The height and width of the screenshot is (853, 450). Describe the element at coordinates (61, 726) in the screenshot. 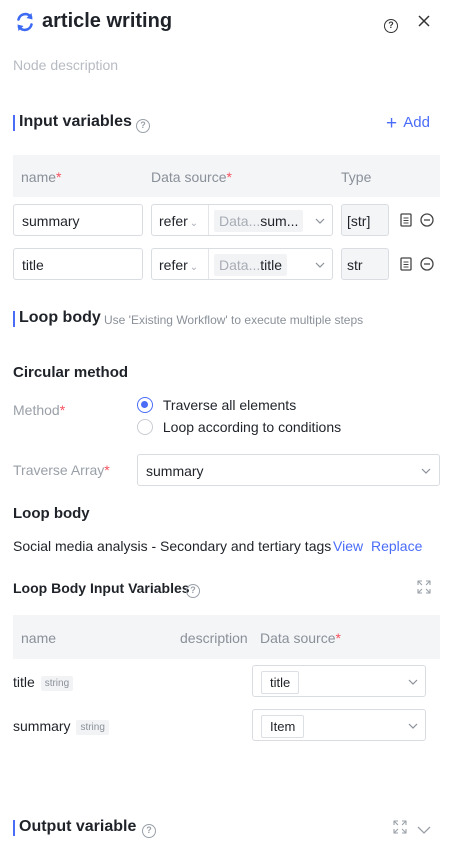

I see `loop-input-name: summary string` at that location.